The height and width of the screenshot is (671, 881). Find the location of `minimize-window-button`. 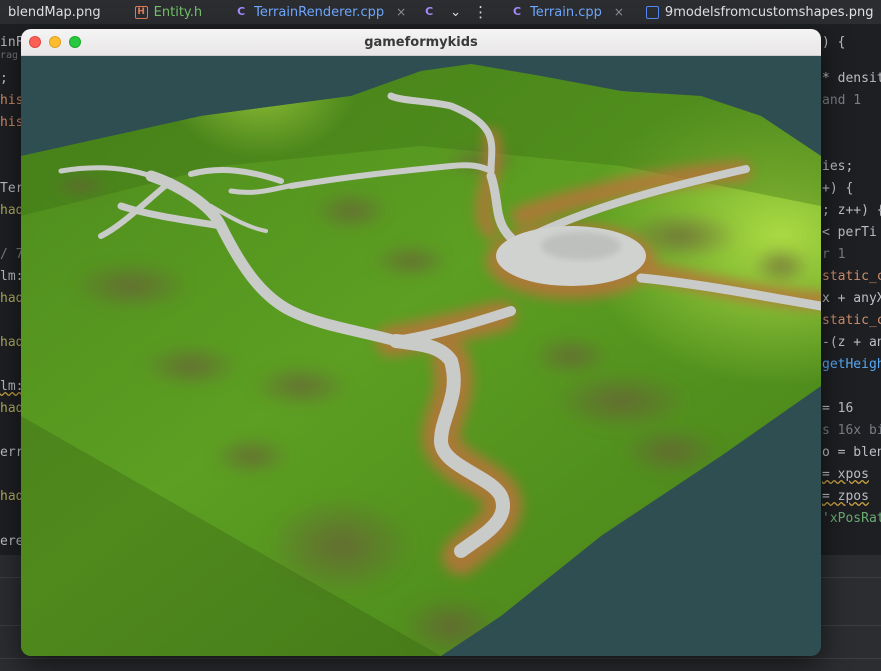

minimize-window-button is located at coordinates (55, 42).